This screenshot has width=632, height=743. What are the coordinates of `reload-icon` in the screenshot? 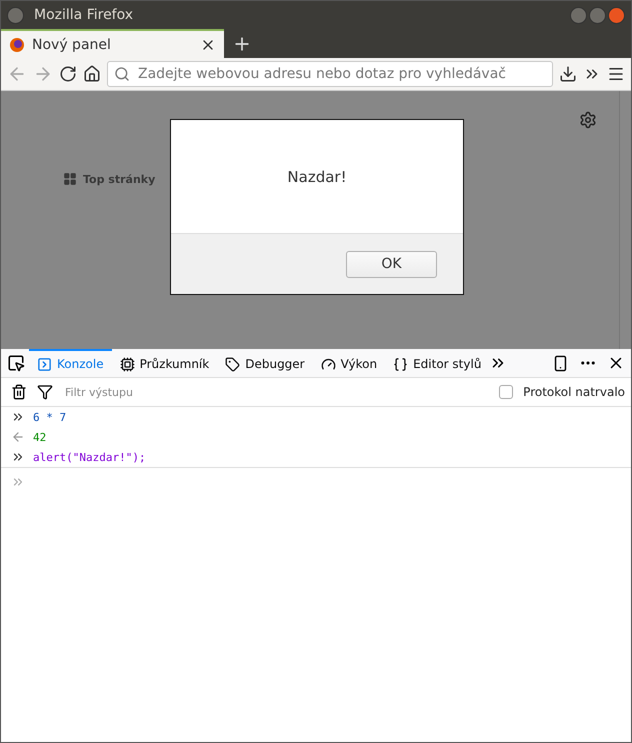 It's located at (68, 74).